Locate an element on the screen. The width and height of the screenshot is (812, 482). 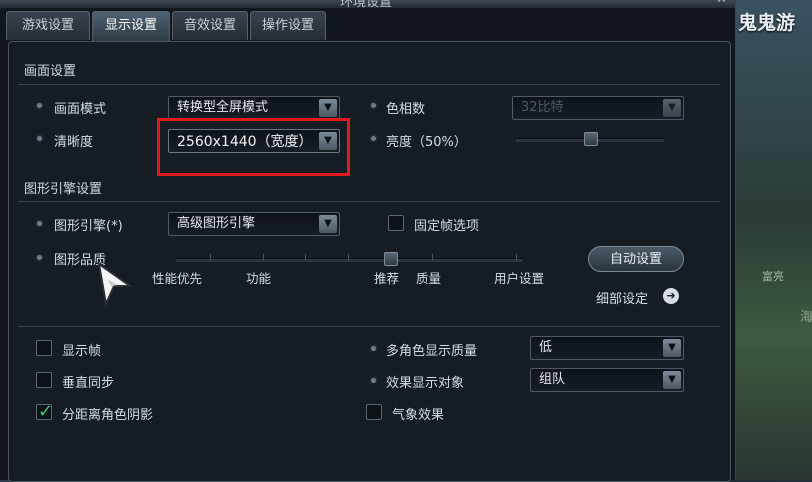
background-text-2: 海 is located at coordinates (806, 317).